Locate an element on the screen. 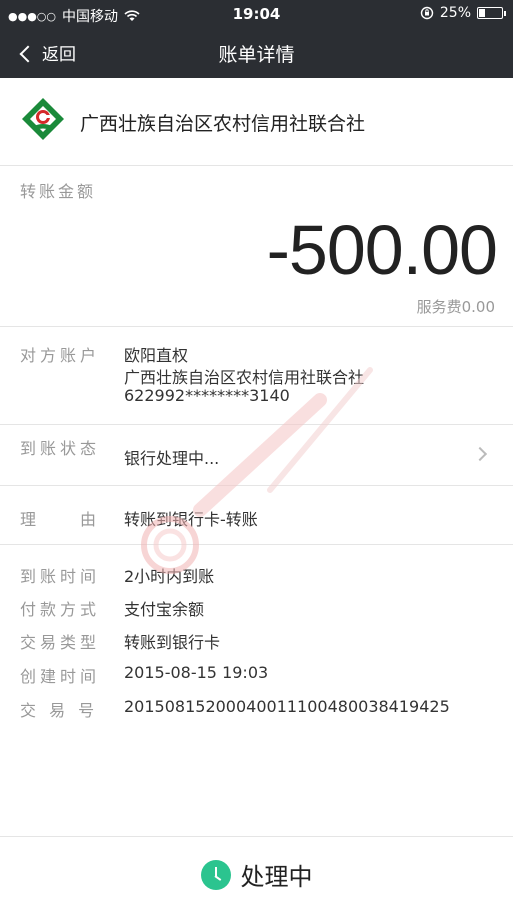  bank-header: 广西壮族自治区农村信用社联合社 is located at coordinates (256, 122).